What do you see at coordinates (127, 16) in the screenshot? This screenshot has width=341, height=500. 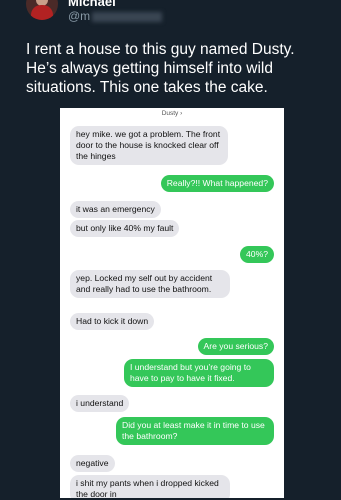 I see `handle-redaction` at bounding box center [127, 16].